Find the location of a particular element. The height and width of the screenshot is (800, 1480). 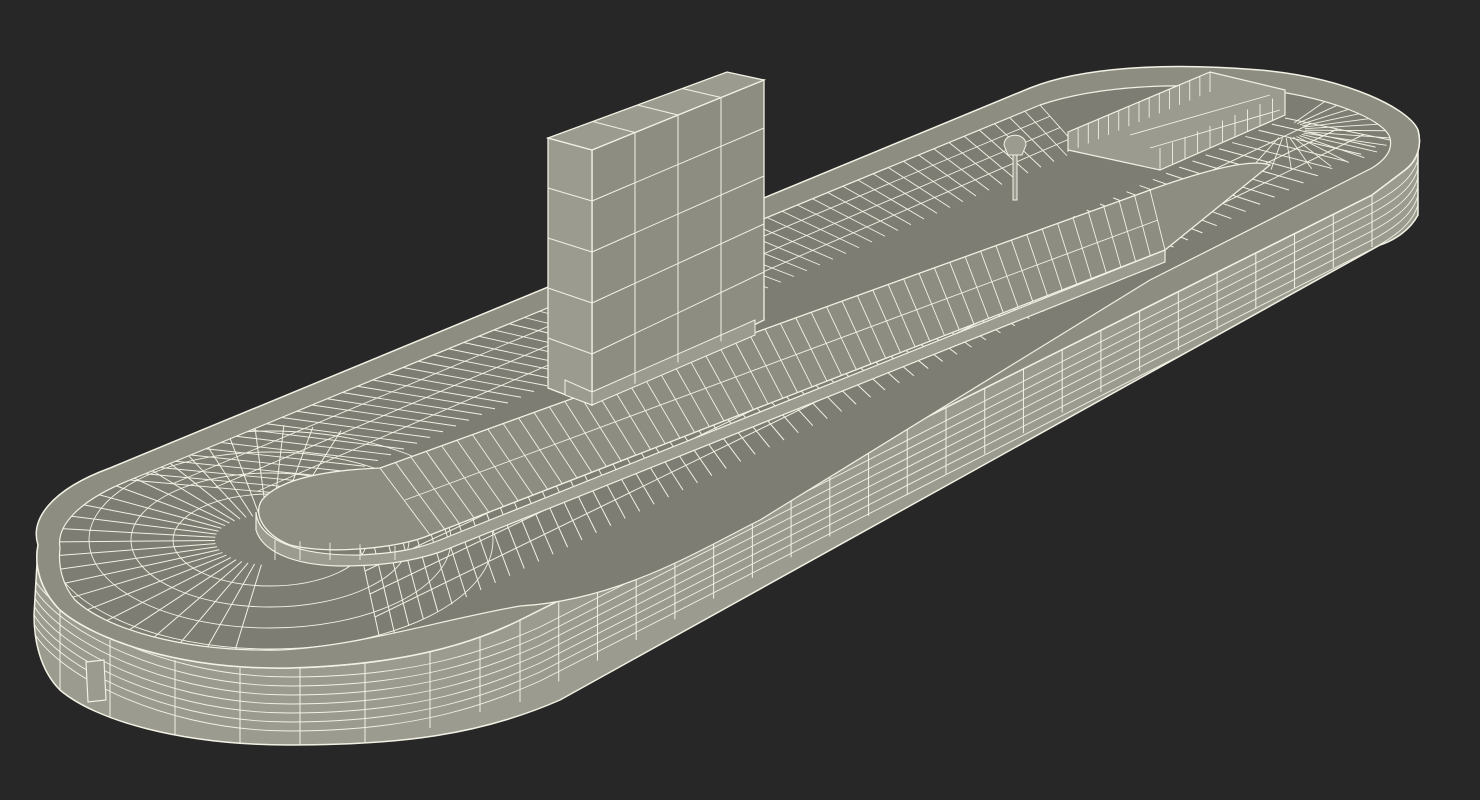

wireframe-edge is located at coordinates (1347, 130).